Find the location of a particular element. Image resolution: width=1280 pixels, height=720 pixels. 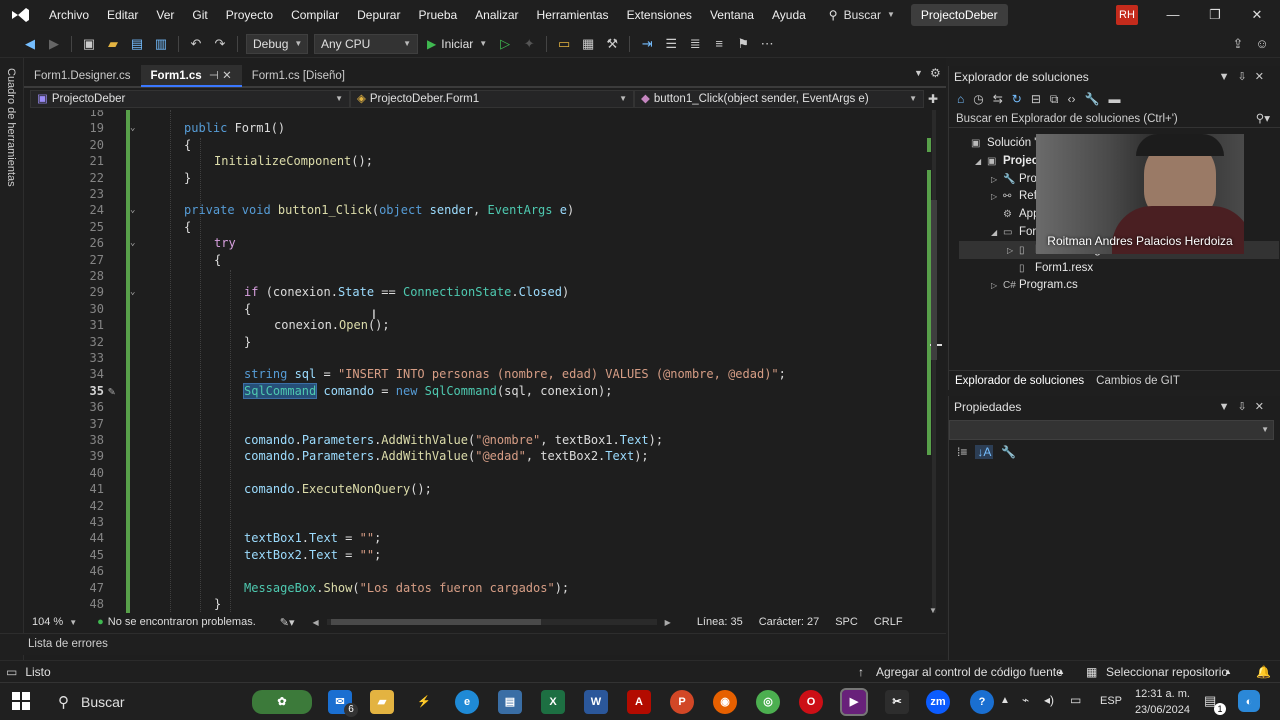

pane-tab: Cambios de GIT is located at coordinates (1138, 381).